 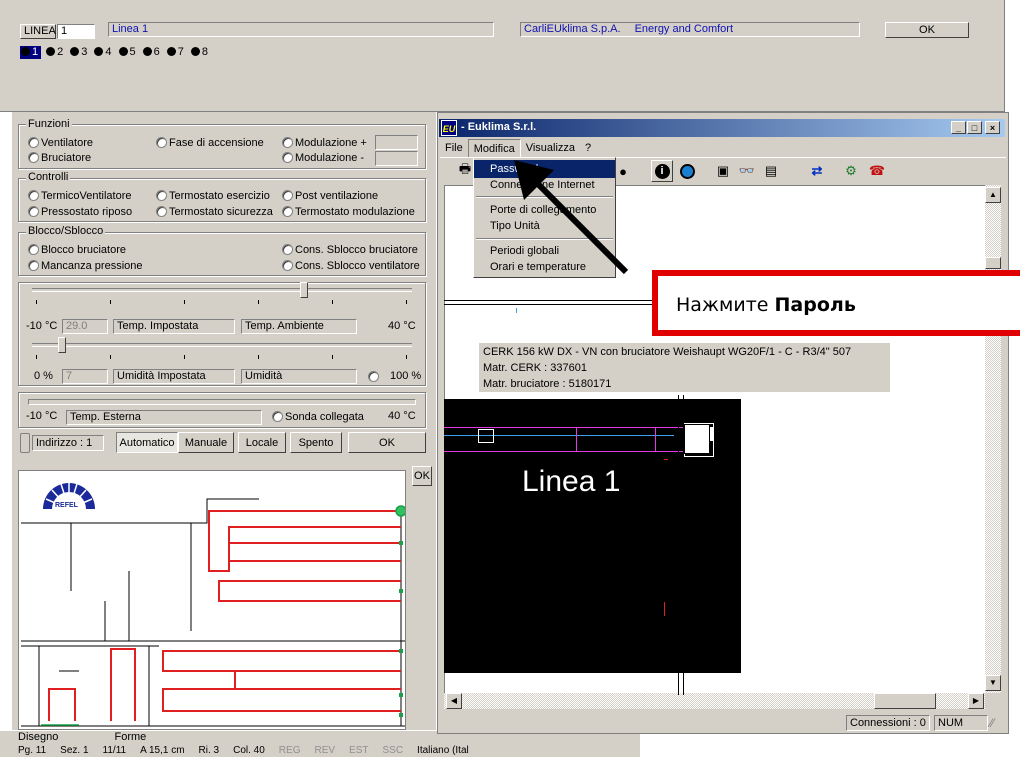 What do you see at coordinates (222, 345) in the screenshot?
I see `umid-slider-track` at bounding box center [222, 345].